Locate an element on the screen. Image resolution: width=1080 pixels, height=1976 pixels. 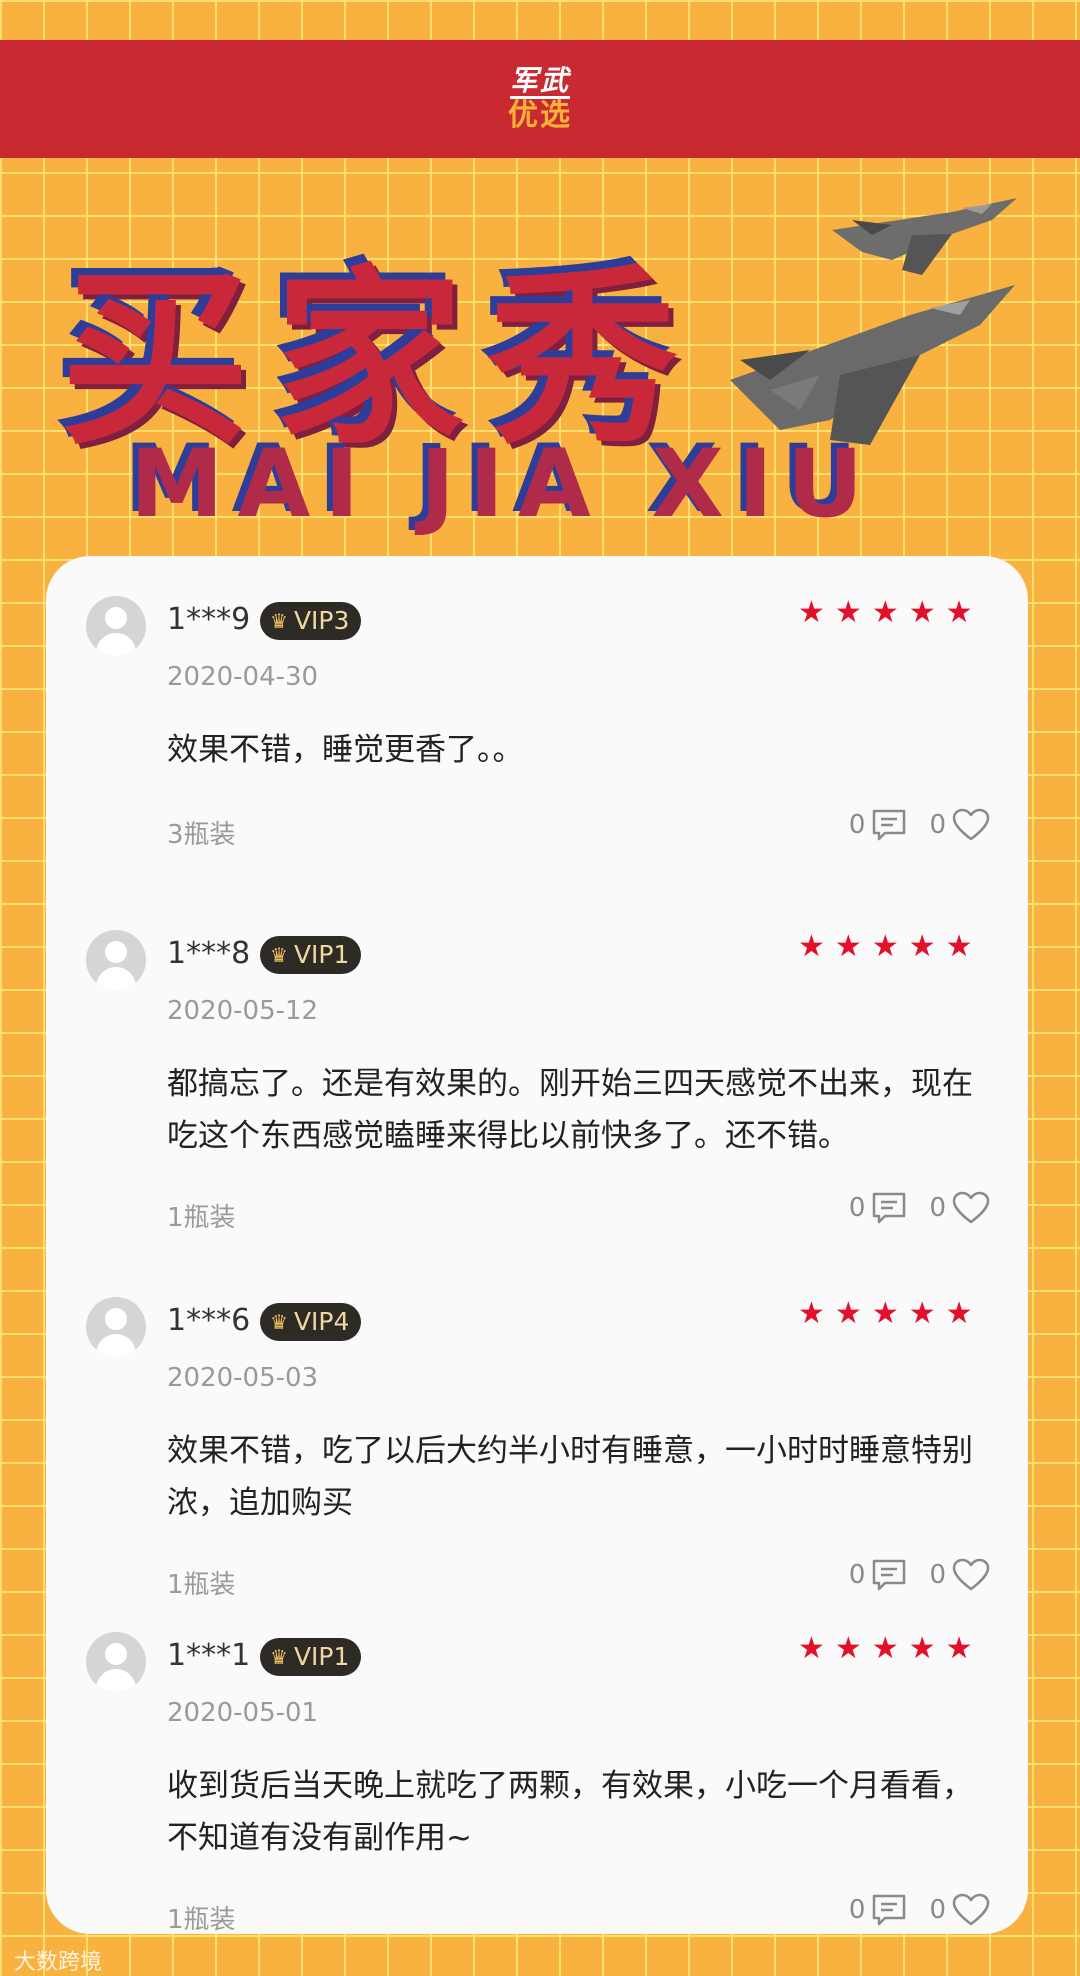
vip-badge: ♛ VIP4 is located at coordinates (311, 1322).